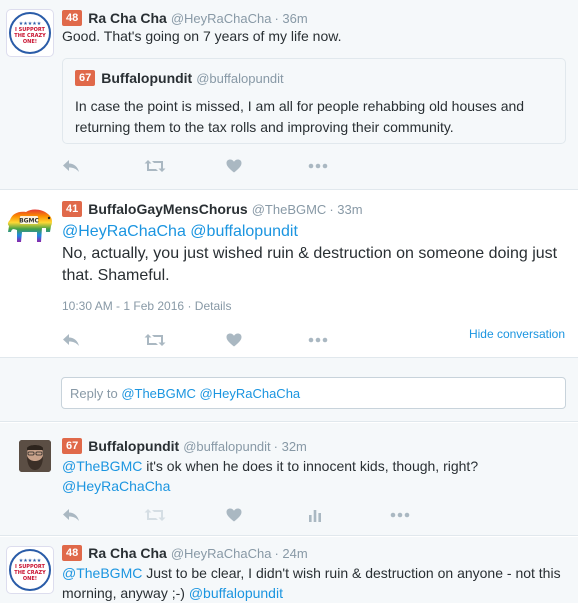 The width and height of the screenshot is (578, 603). Describe the element at coordinates (180, 232) in the screenshot. I see `tweet-mentions: @HeyRaChaCha @buffalopundit` at that location.